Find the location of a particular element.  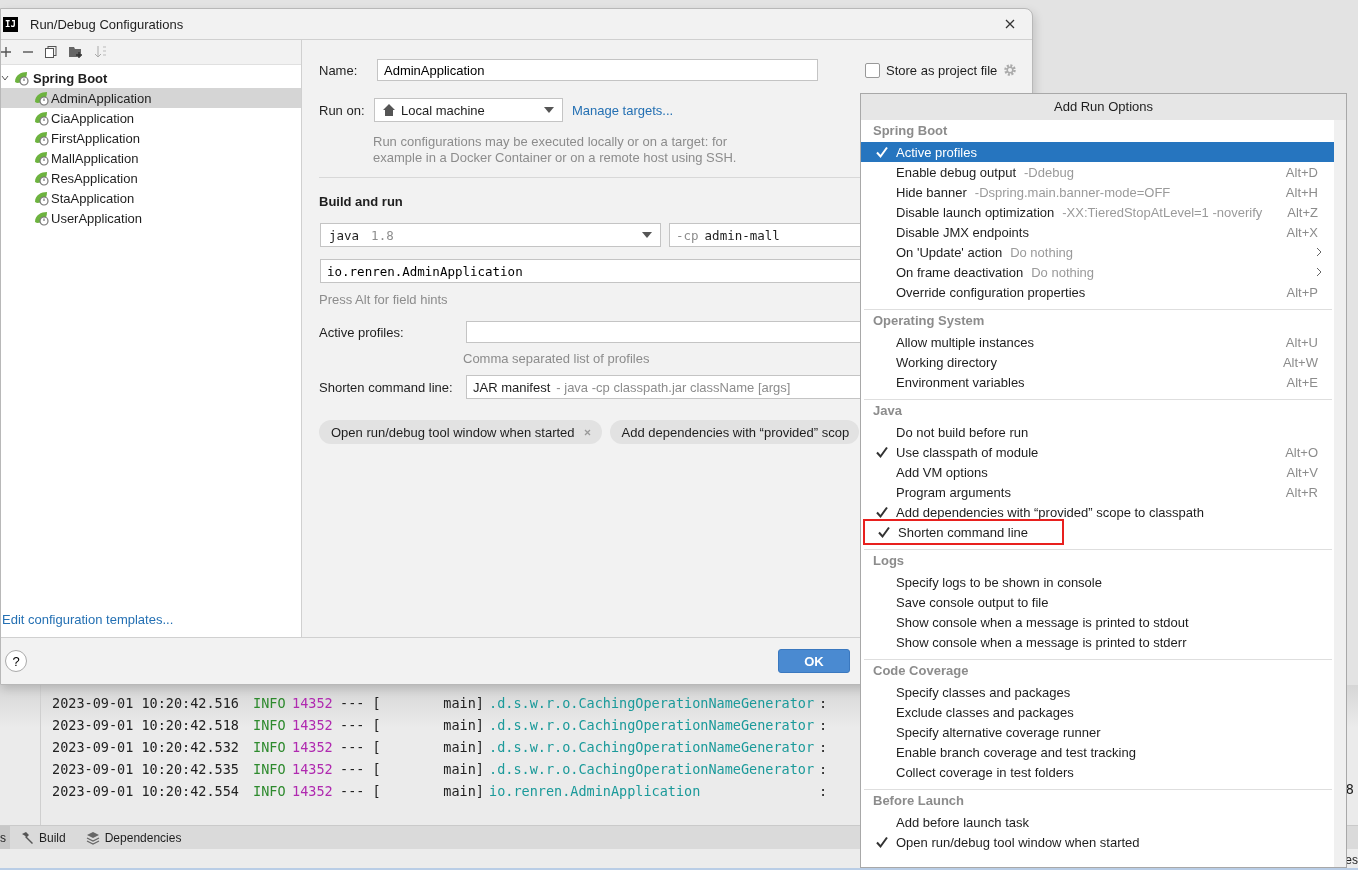

shortcut-text: Alt+E is located at coordinates (1302, 382).